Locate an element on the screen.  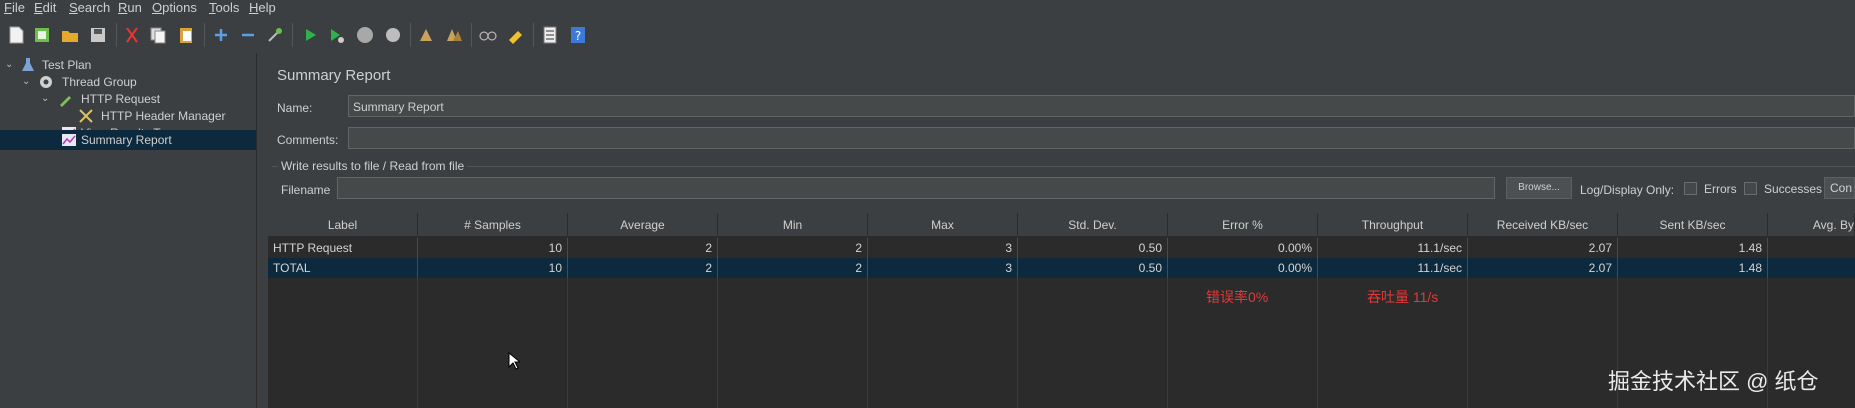
menu-help: Help is located at coordinates (262, 8).